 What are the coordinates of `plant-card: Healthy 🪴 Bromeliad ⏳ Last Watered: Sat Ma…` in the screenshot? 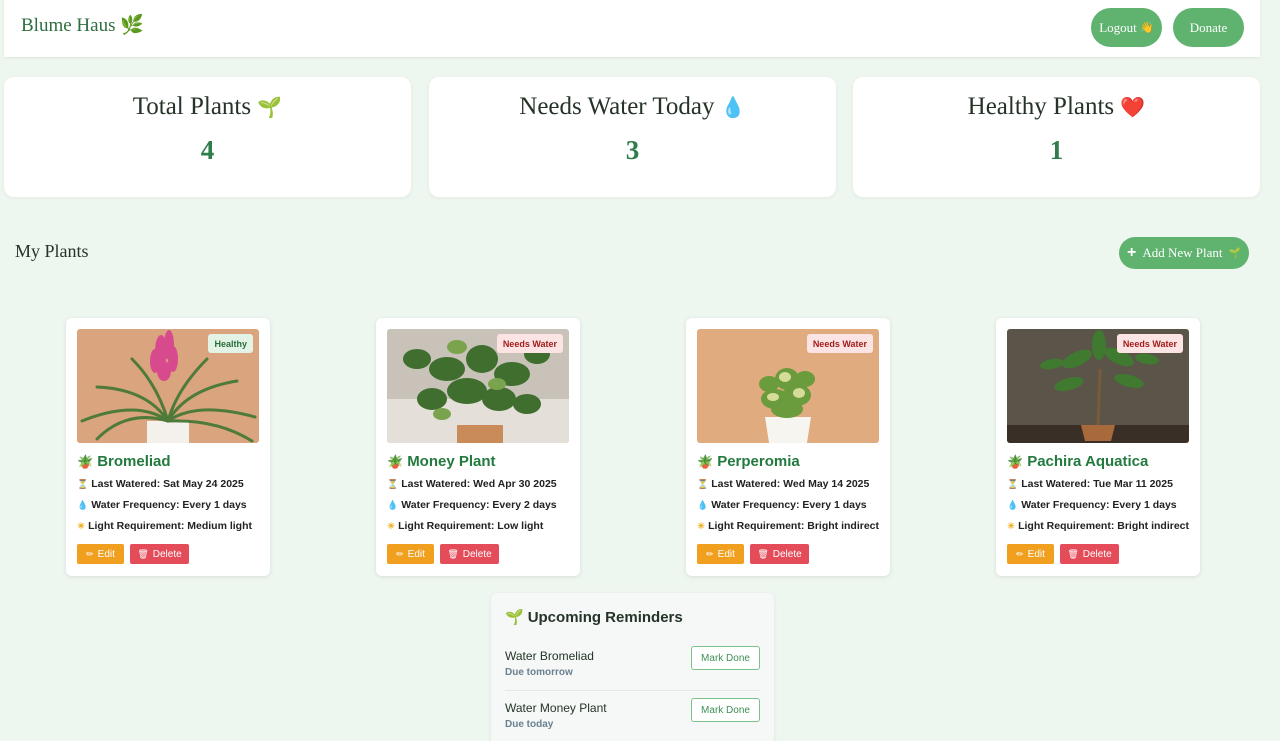 It's located at (168, 447).